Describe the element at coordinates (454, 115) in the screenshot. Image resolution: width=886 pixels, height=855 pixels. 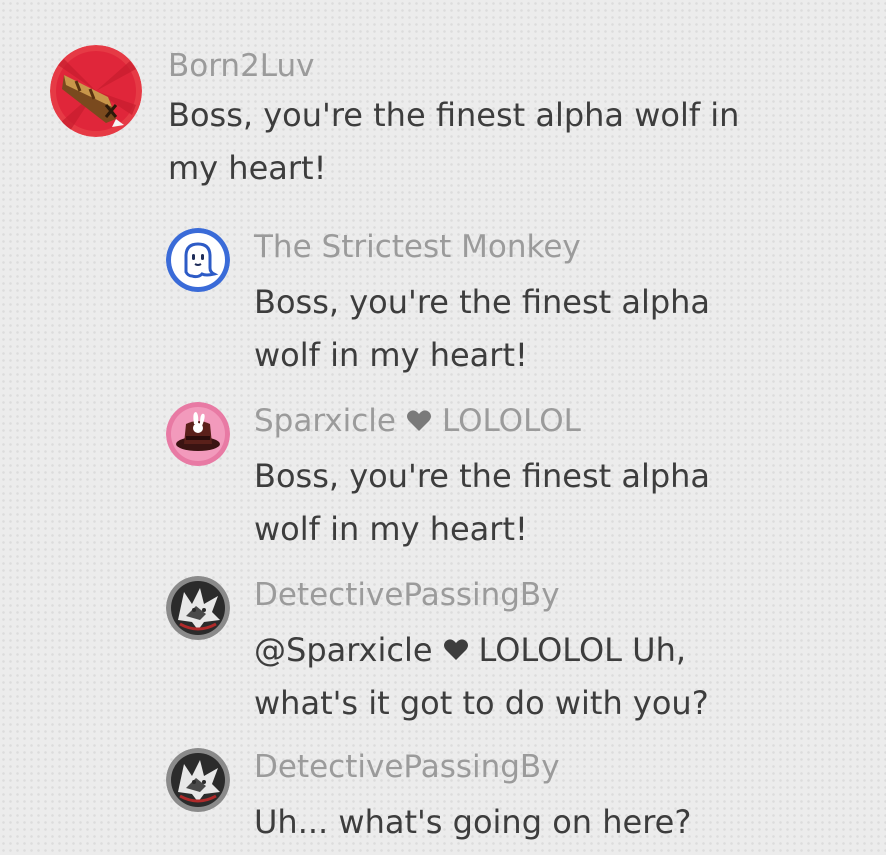
I see `comment-text-line: Boss, you're the finest alpha wolf in` at that location.